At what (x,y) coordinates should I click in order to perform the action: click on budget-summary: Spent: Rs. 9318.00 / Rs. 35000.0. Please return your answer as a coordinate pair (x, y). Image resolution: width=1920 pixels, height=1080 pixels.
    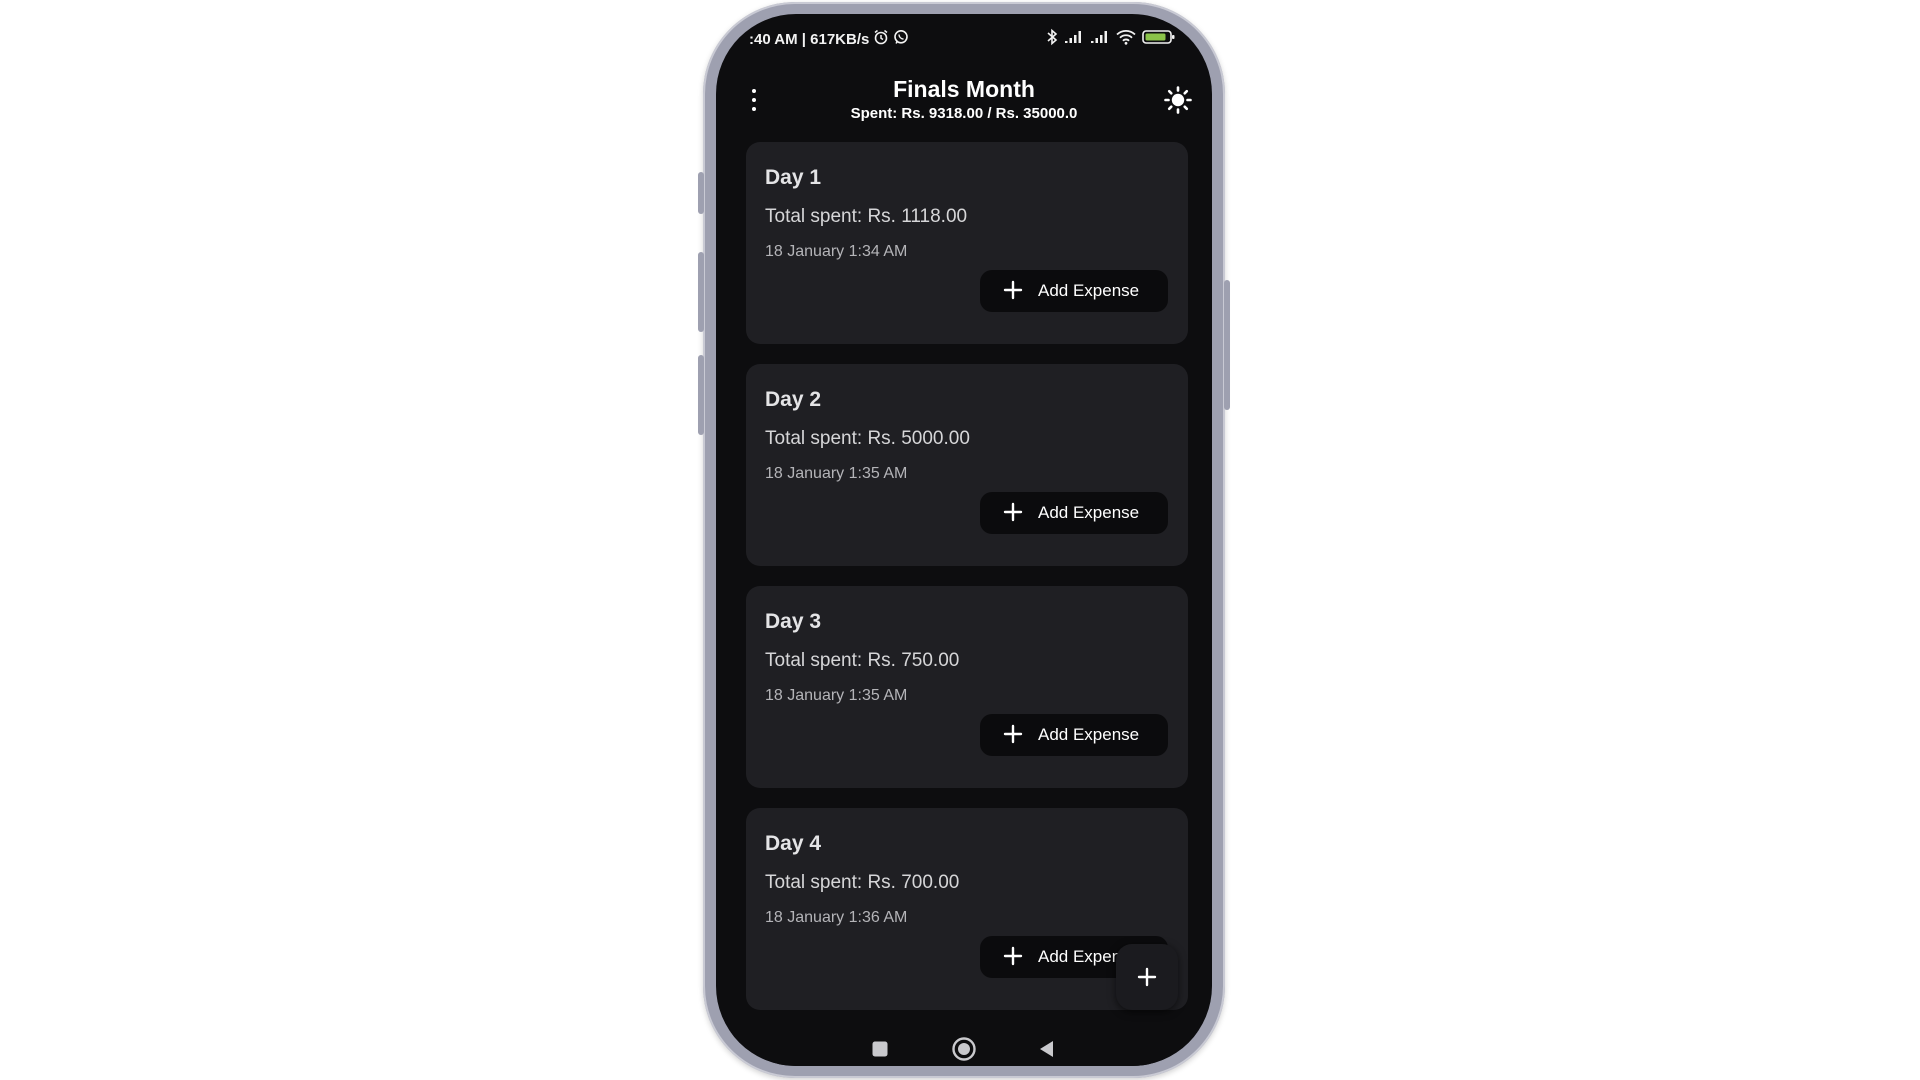
    Looking at the image, I should click on (964, 113).